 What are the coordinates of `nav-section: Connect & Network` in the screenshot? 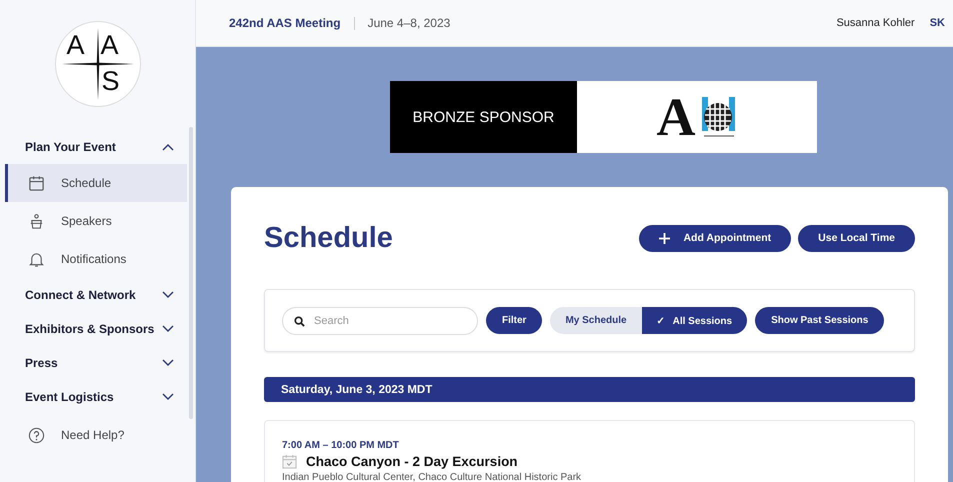 It's located at (96, 295).